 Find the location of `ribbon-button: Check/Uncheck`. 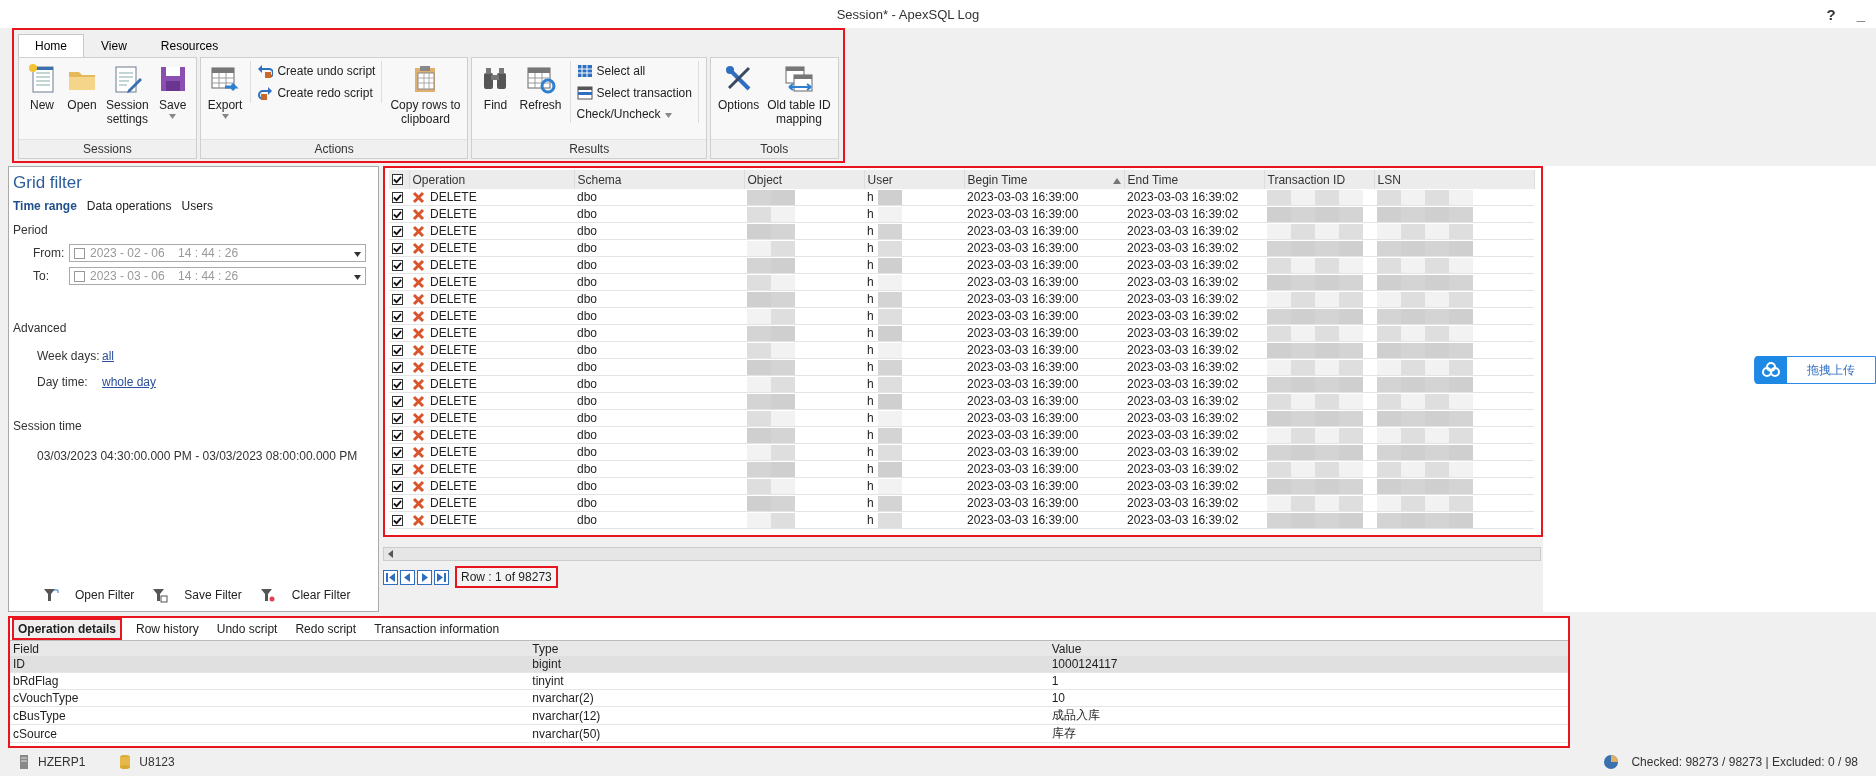

ribbon-button: Check/Uncheck is located at coordinates (634, 114).